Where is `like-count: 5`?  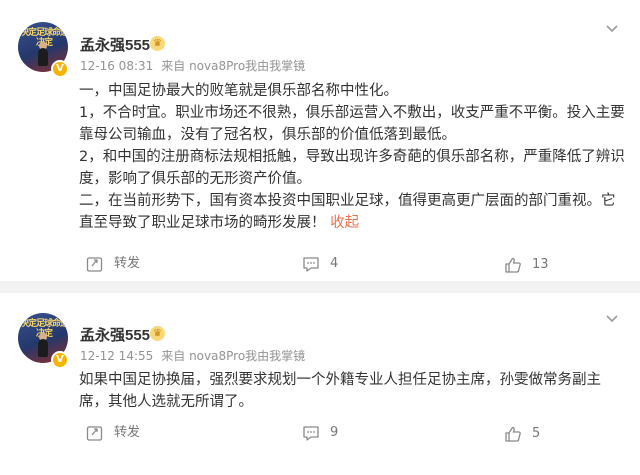
like-count: 5 is located at coordinates (536, 433).